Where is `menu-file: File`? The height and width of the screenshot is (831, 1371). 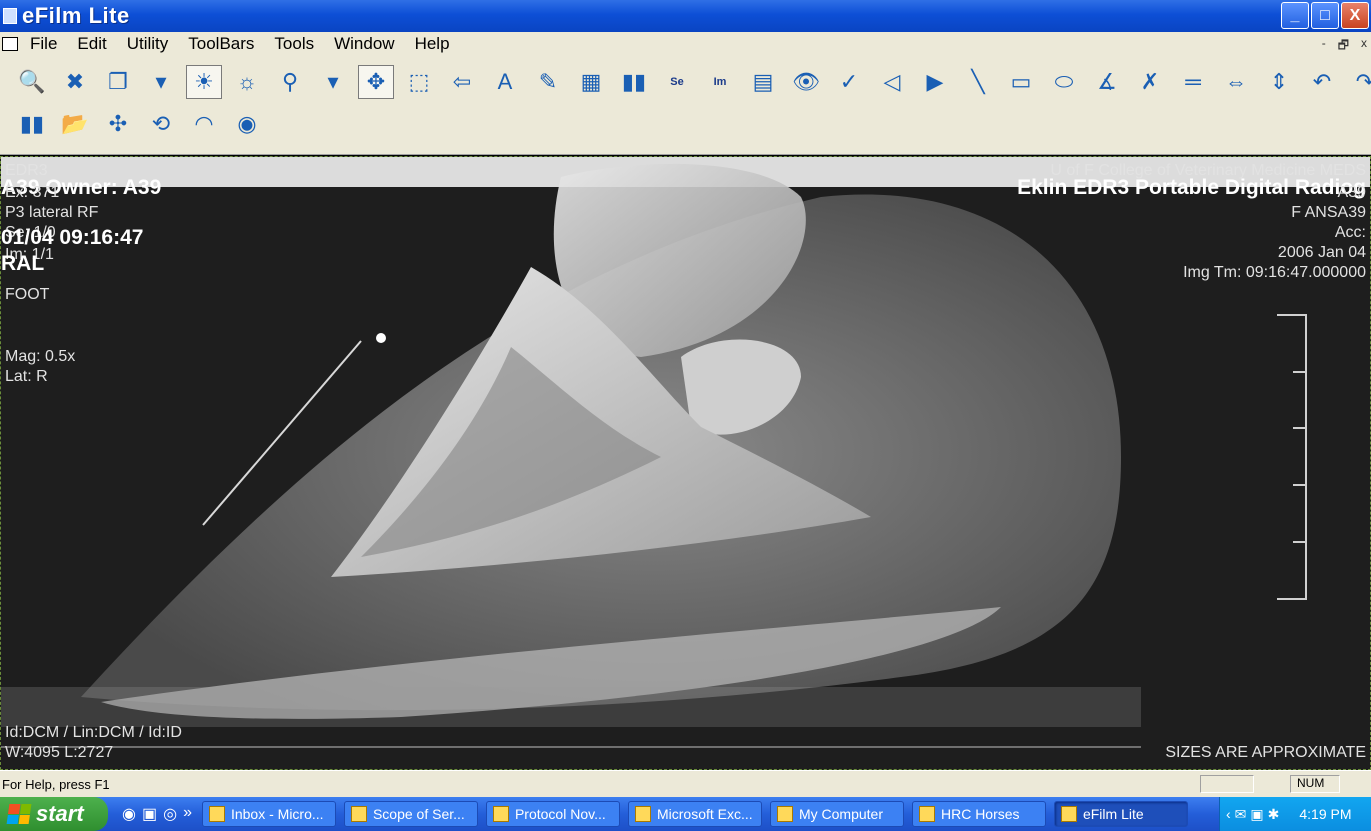
menu-file: File is located at coordinates (43, 44).